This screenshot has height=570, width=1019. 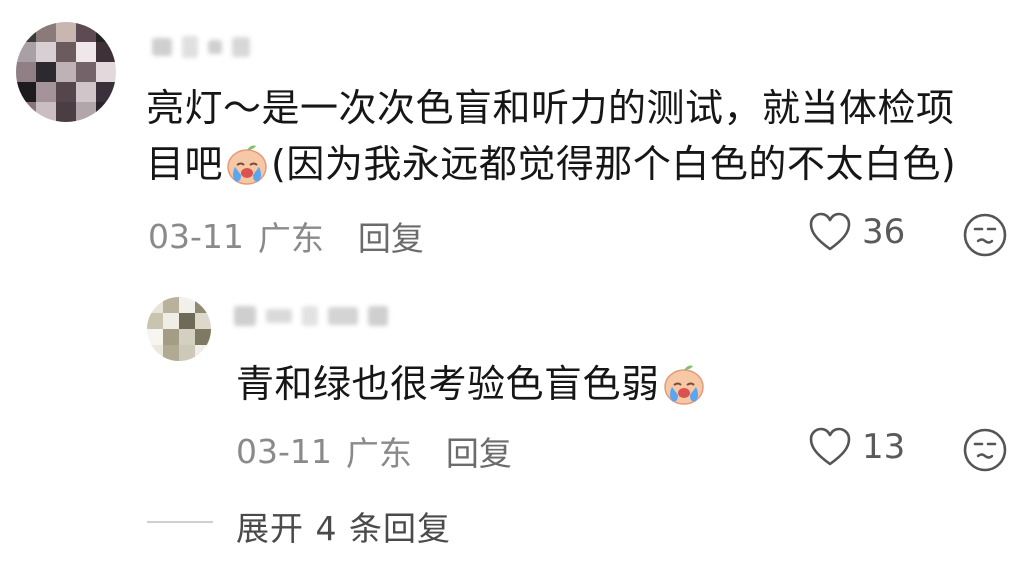 I want to click on reply-avatar, so click(x=179, y=329).